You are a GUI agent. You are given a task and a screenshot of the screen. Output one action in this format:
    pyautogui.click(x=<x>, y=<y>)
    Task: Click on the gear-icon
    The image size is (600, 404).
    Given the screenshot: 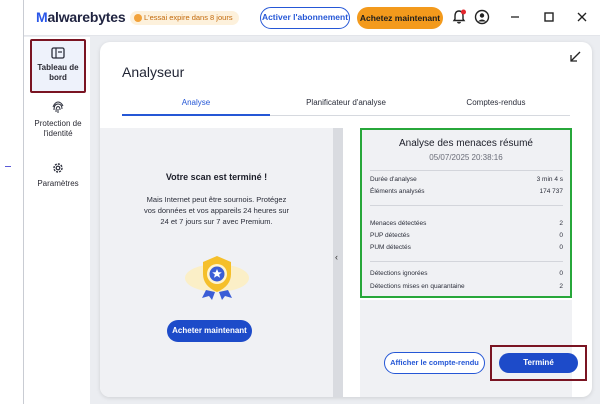 What is the action you would take?
    pyautogui.click(x=58, y=168)
    